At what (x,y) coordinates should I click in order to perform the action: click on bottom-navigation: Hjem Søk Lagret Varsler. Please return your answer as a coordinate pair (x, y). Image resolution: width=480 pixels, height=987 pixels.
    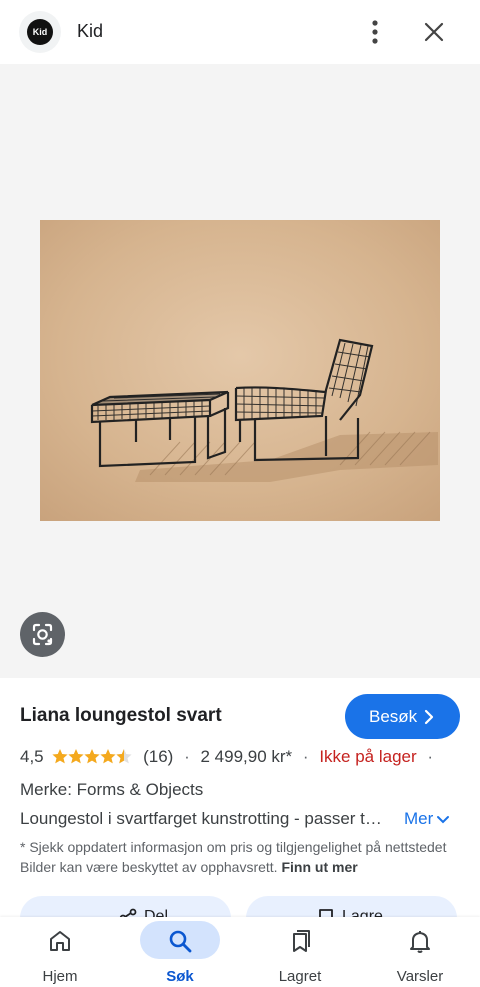
    Looking at the image, I should click on (240, 952).